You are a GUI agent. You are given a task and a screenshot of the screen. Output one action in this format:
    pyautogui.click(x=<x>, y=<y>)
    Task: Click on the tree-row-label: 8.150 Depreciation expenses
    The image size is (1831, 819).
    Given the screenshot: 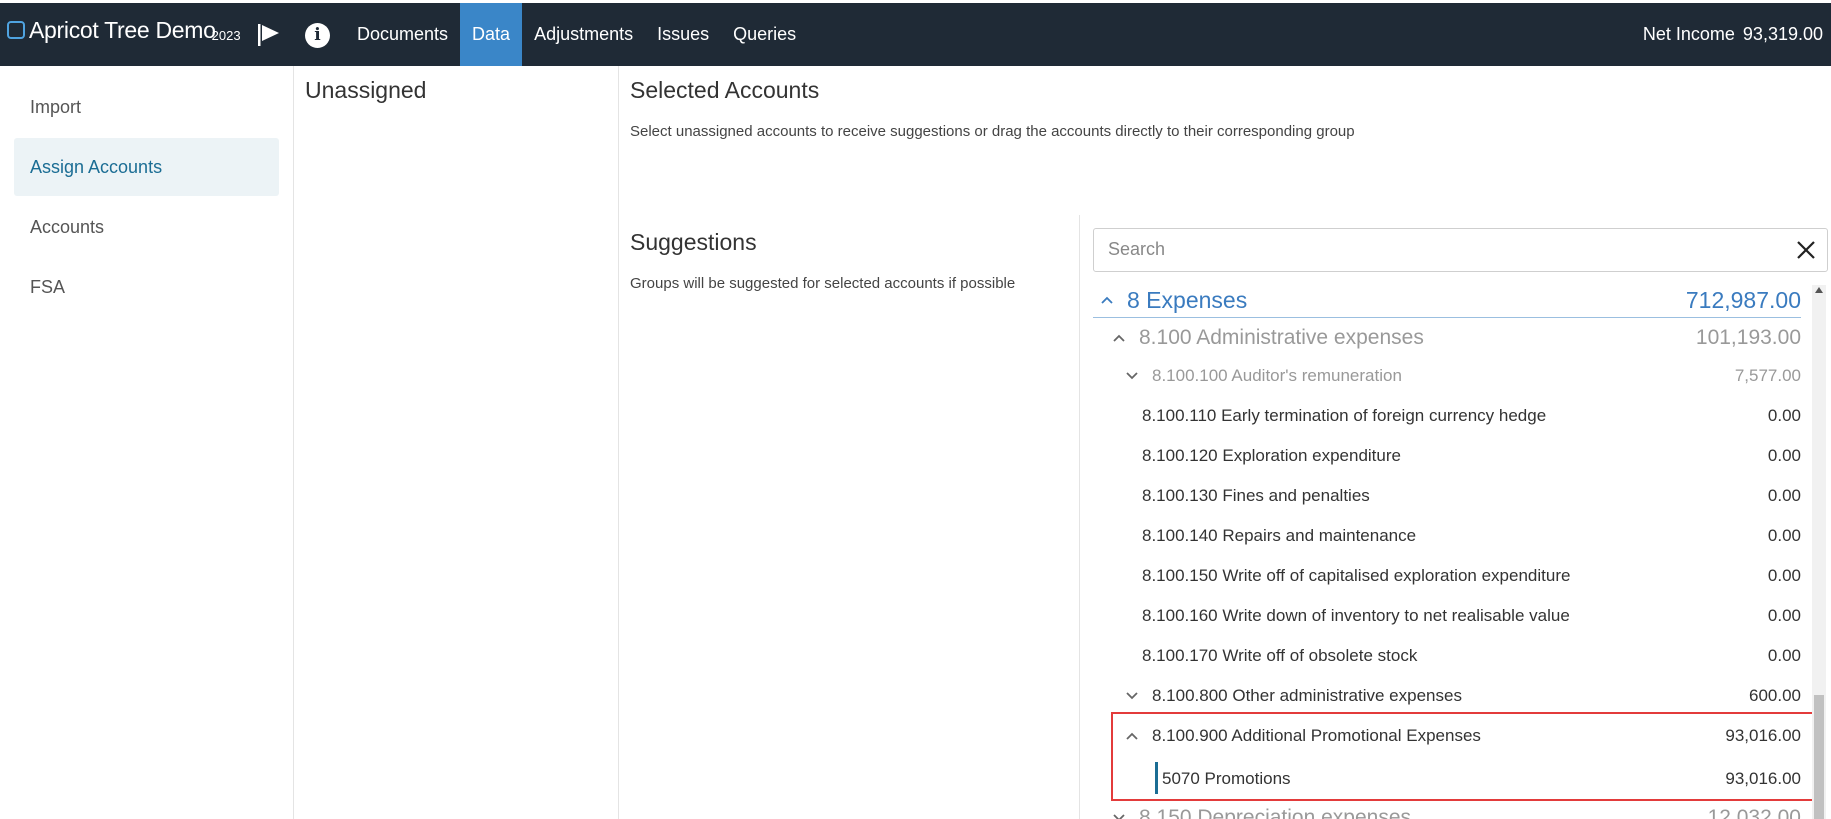 What is the action you would take?
    pyautogui.click(x=1275, y=812)
    